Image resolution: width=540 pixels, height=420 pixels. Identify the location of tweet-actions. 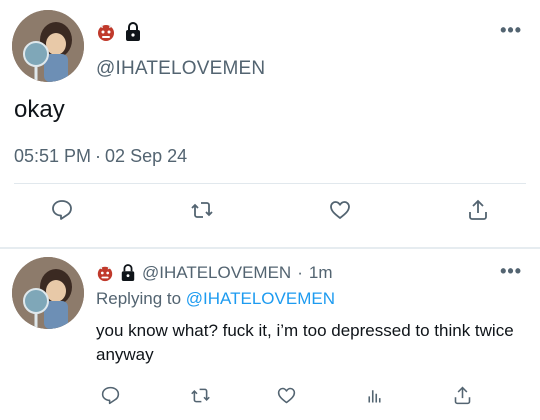
(270, 214).